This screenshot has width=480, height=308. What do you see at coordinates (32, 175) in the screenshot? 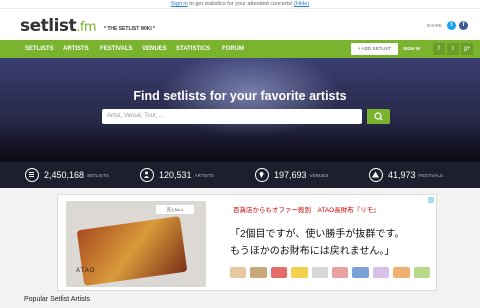
I see `list-icon` at bounding box center [32, 175].